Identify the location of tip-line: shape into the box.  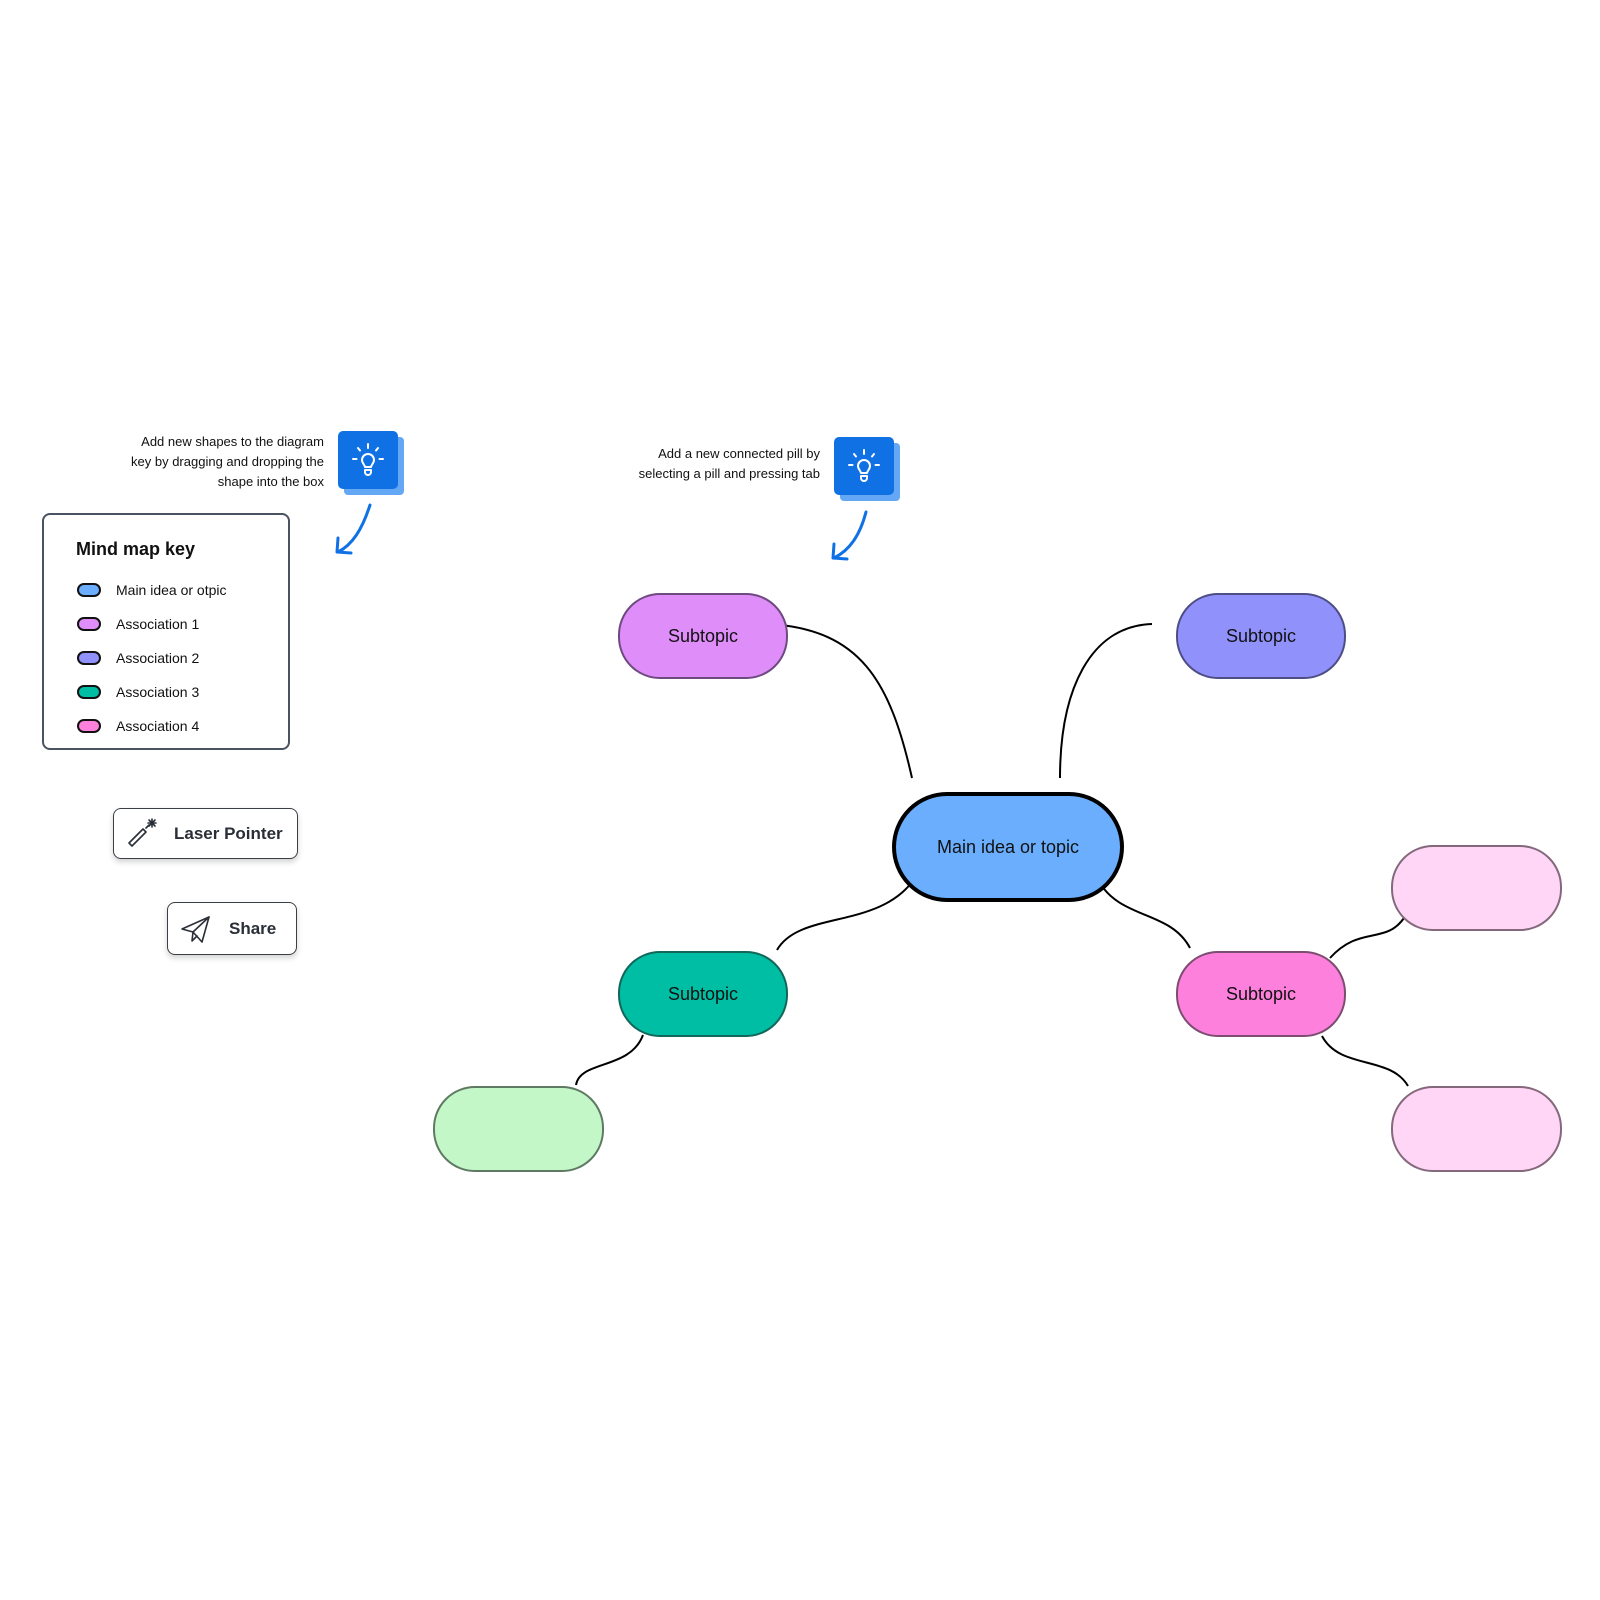
(270, 481).